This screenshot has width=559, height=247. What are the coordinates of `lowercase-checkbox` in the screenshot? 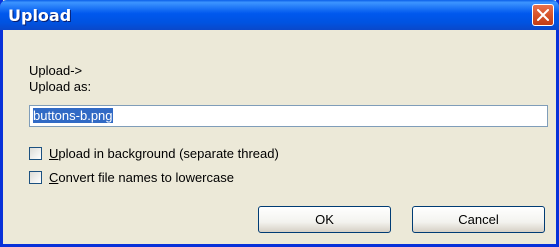 It's located at (35, 177).